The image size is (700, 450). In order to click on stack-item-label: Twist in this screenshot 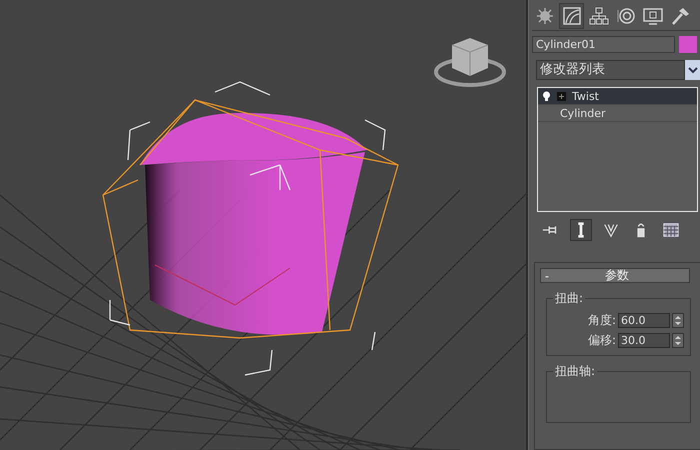, I will do `click(585, 96)`.